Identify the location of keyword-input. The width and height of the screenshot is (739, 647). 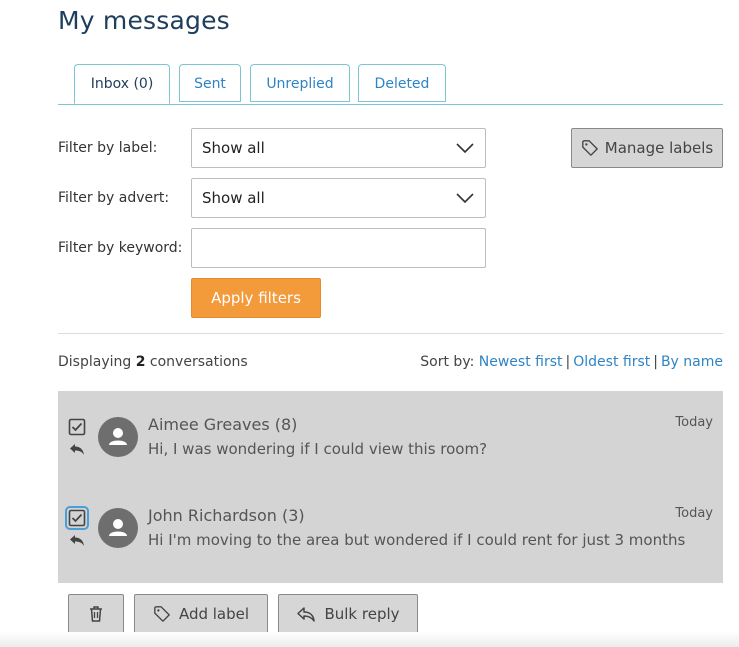
(338, 248).